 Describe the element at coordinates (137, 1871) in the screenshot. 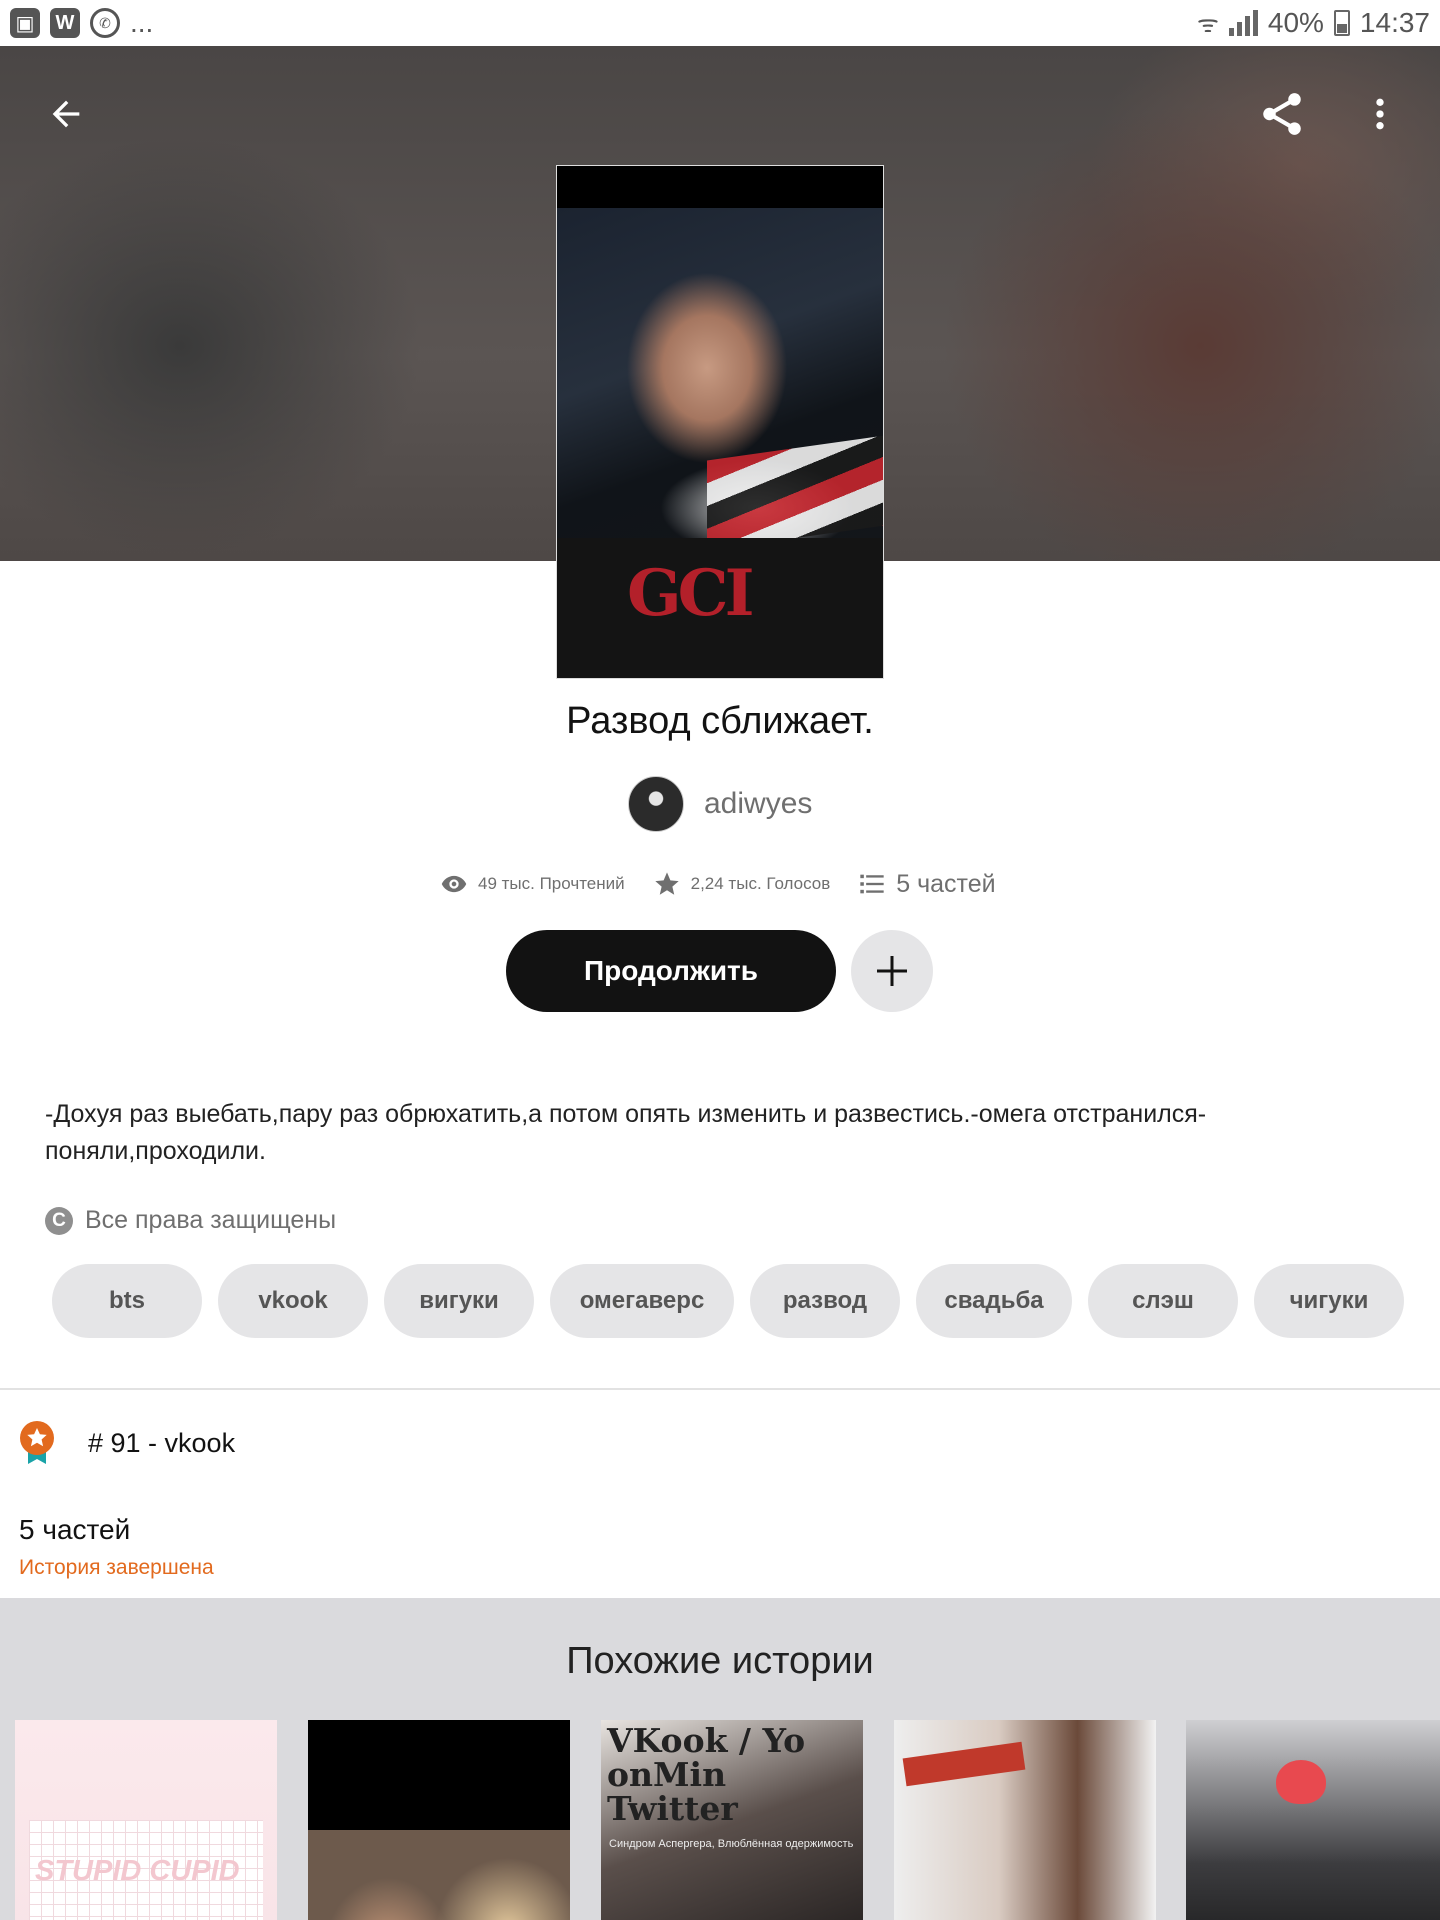

I see `card-cover-text: STUPID CUPID` at that location.